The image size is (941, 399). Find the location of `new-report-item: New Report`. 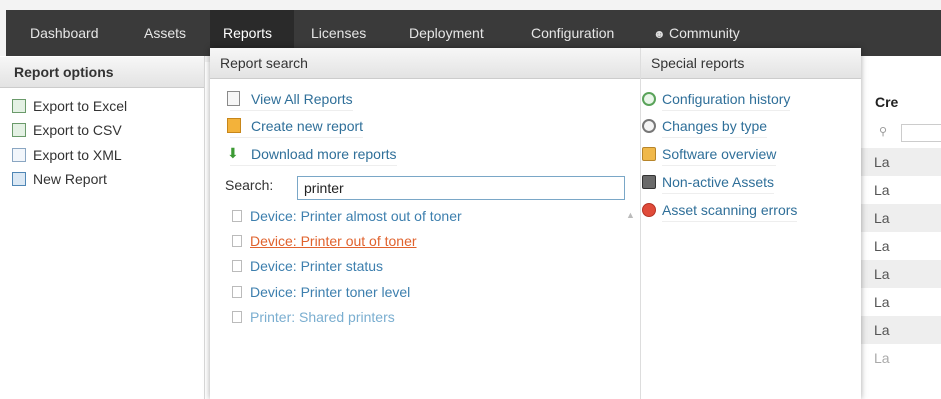

new-report-item: New Report is located at coordinates (59, 179).